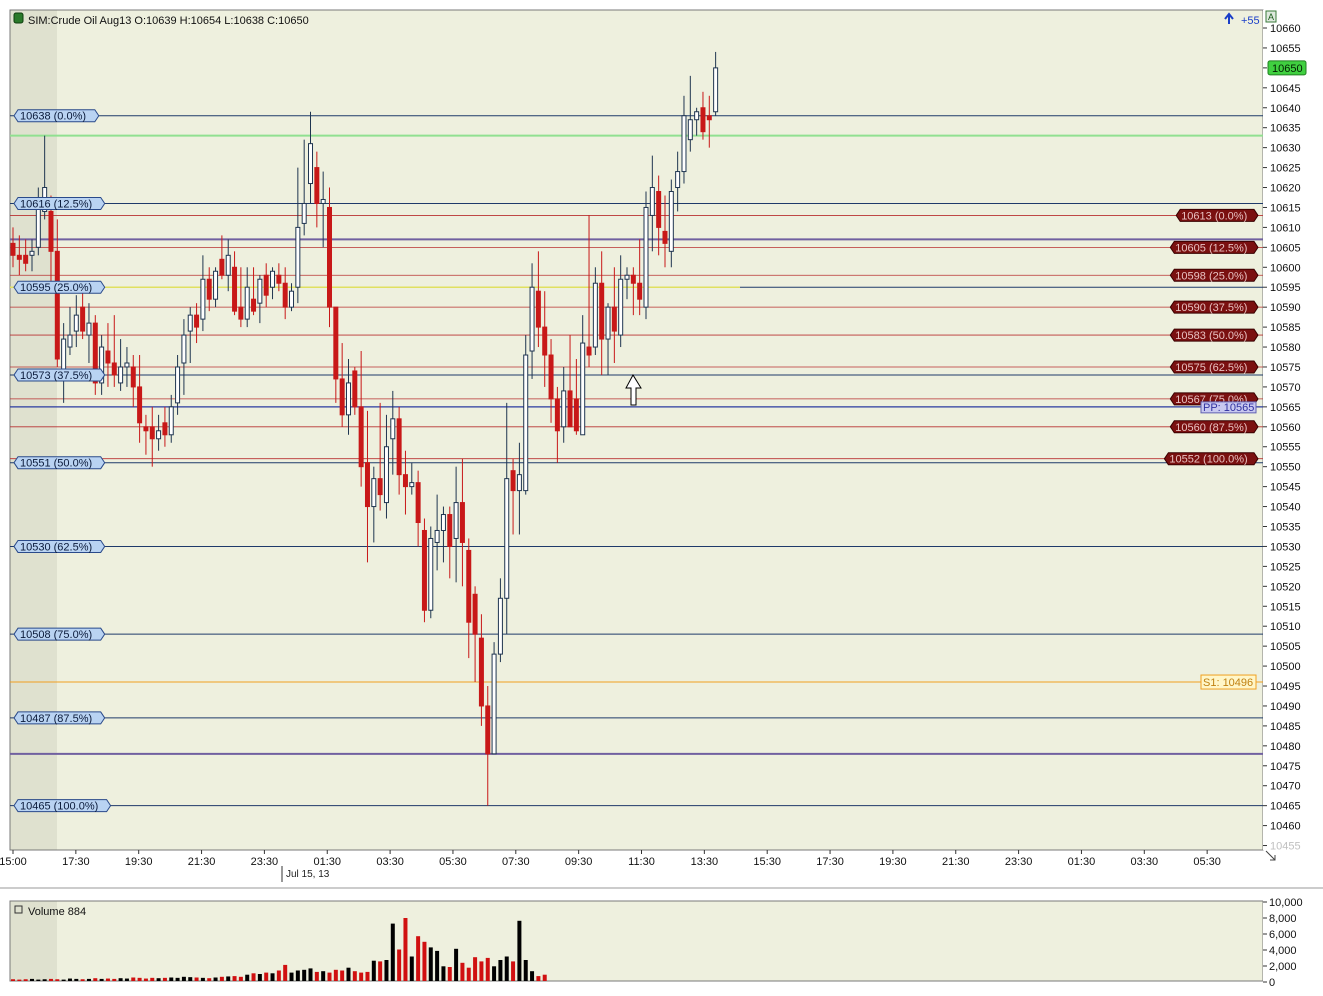  I want to click on y-tick-label: 10645, so click(1285, 89).